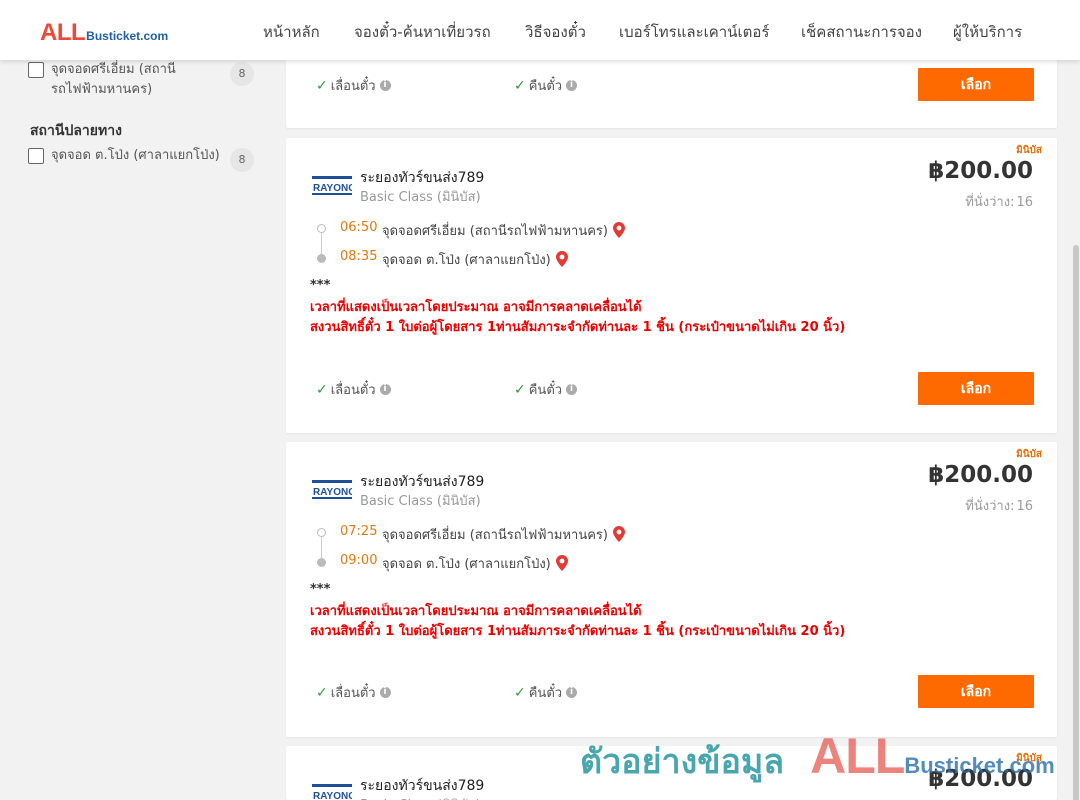  Describe the element at coordinates (36, 70) in the screenshot. I see `origin-filter-checkbox` at that location.